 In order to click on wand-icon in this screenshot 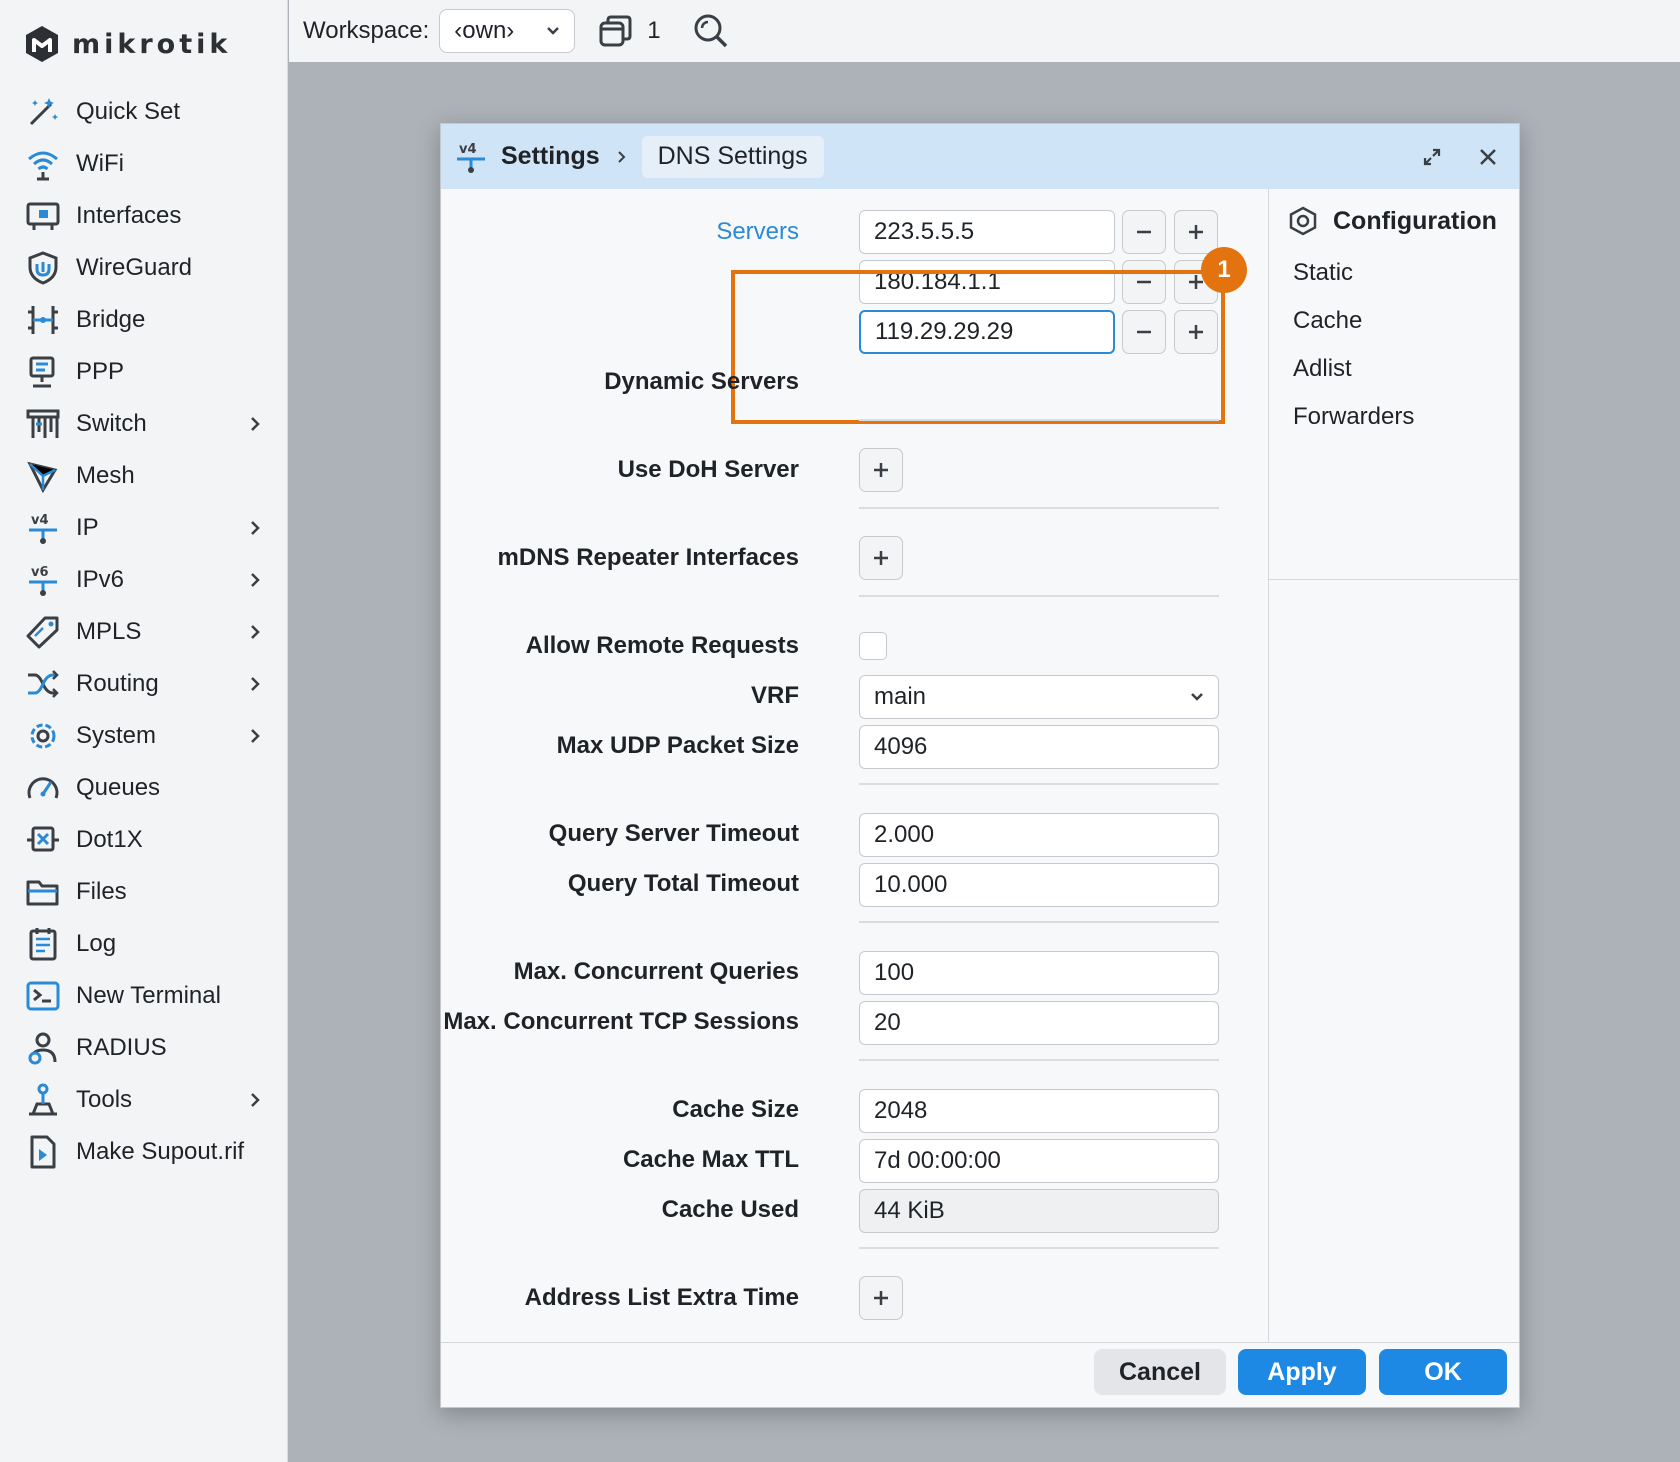, I will do `click(43, 112)`.